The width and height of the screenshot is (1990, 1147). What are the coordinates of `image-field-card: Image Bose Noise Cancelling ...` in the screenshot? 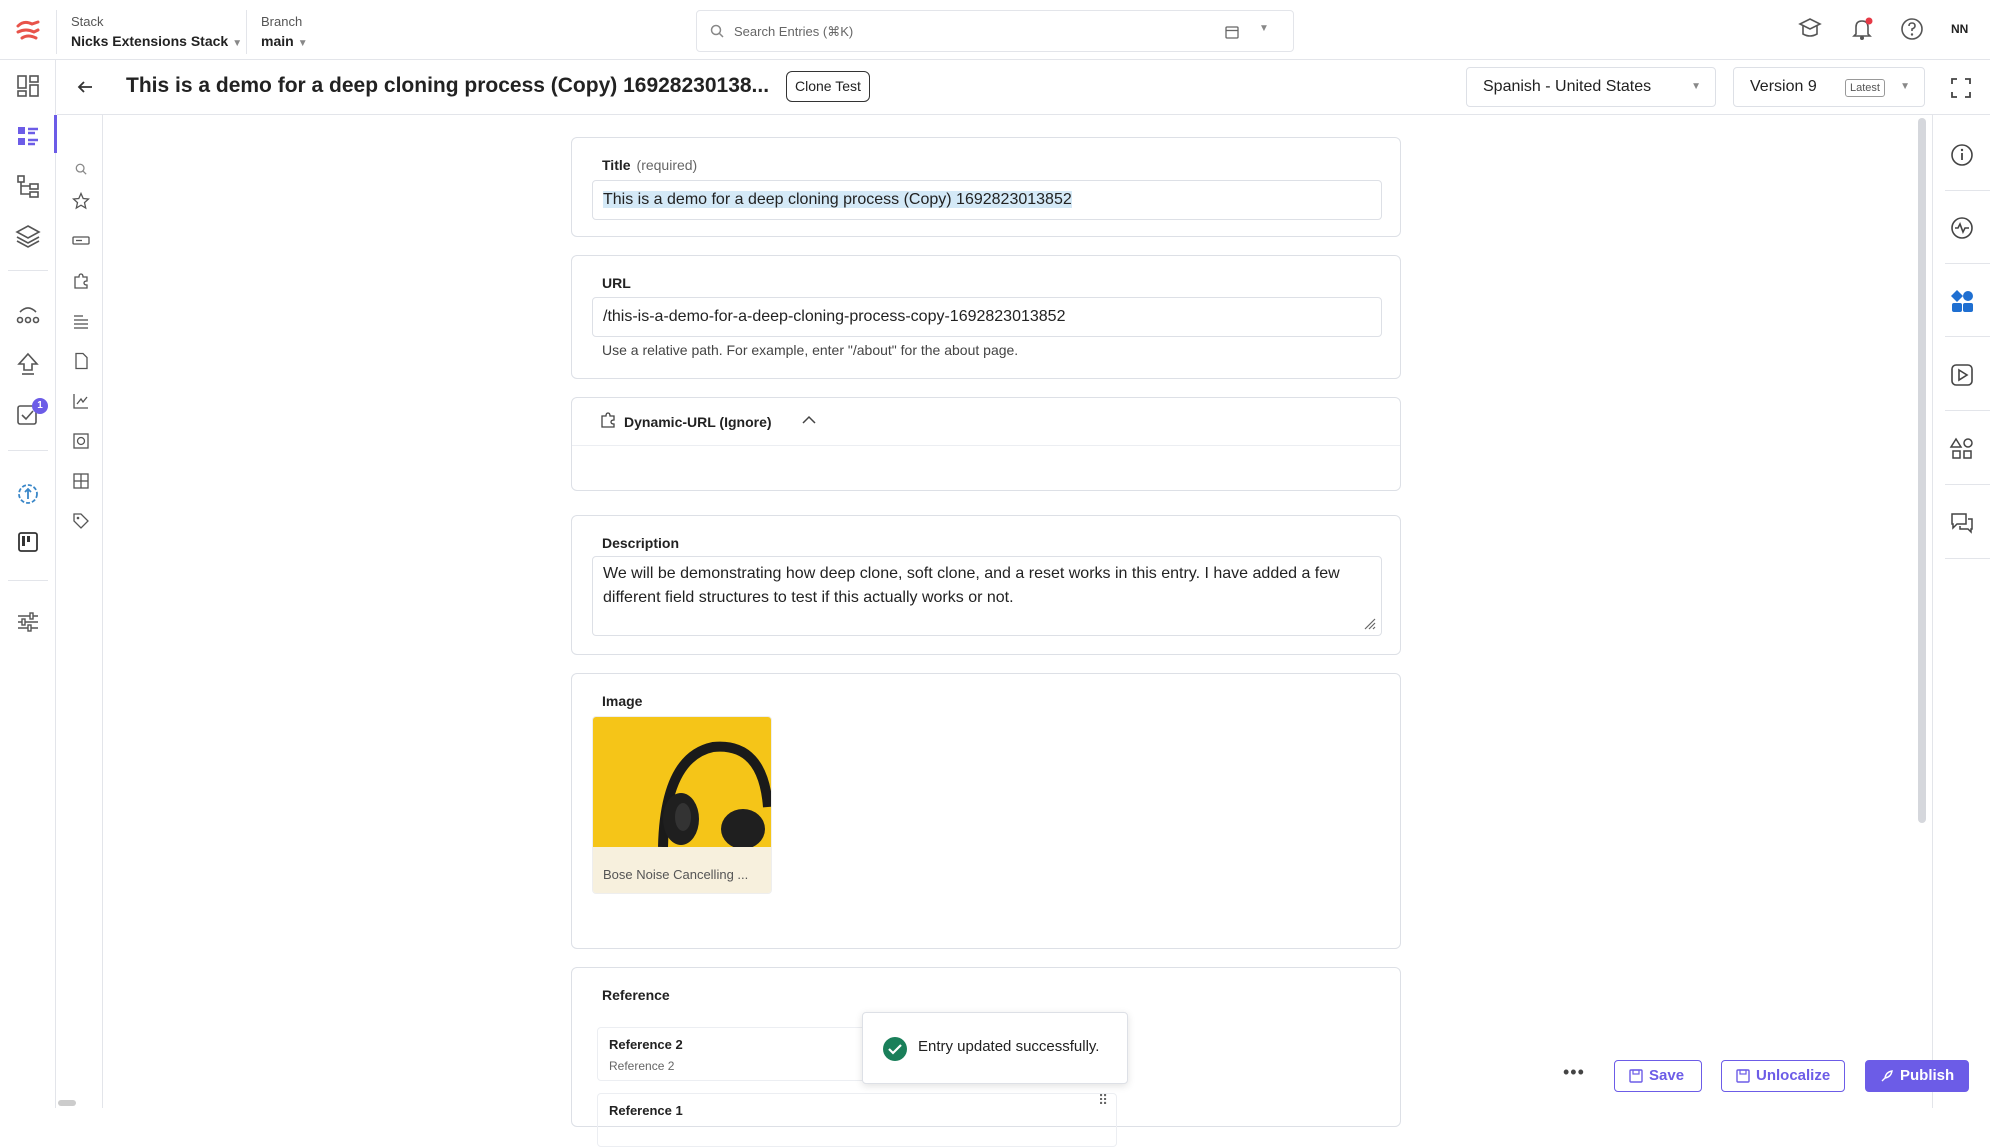 It's located at (986, 811).